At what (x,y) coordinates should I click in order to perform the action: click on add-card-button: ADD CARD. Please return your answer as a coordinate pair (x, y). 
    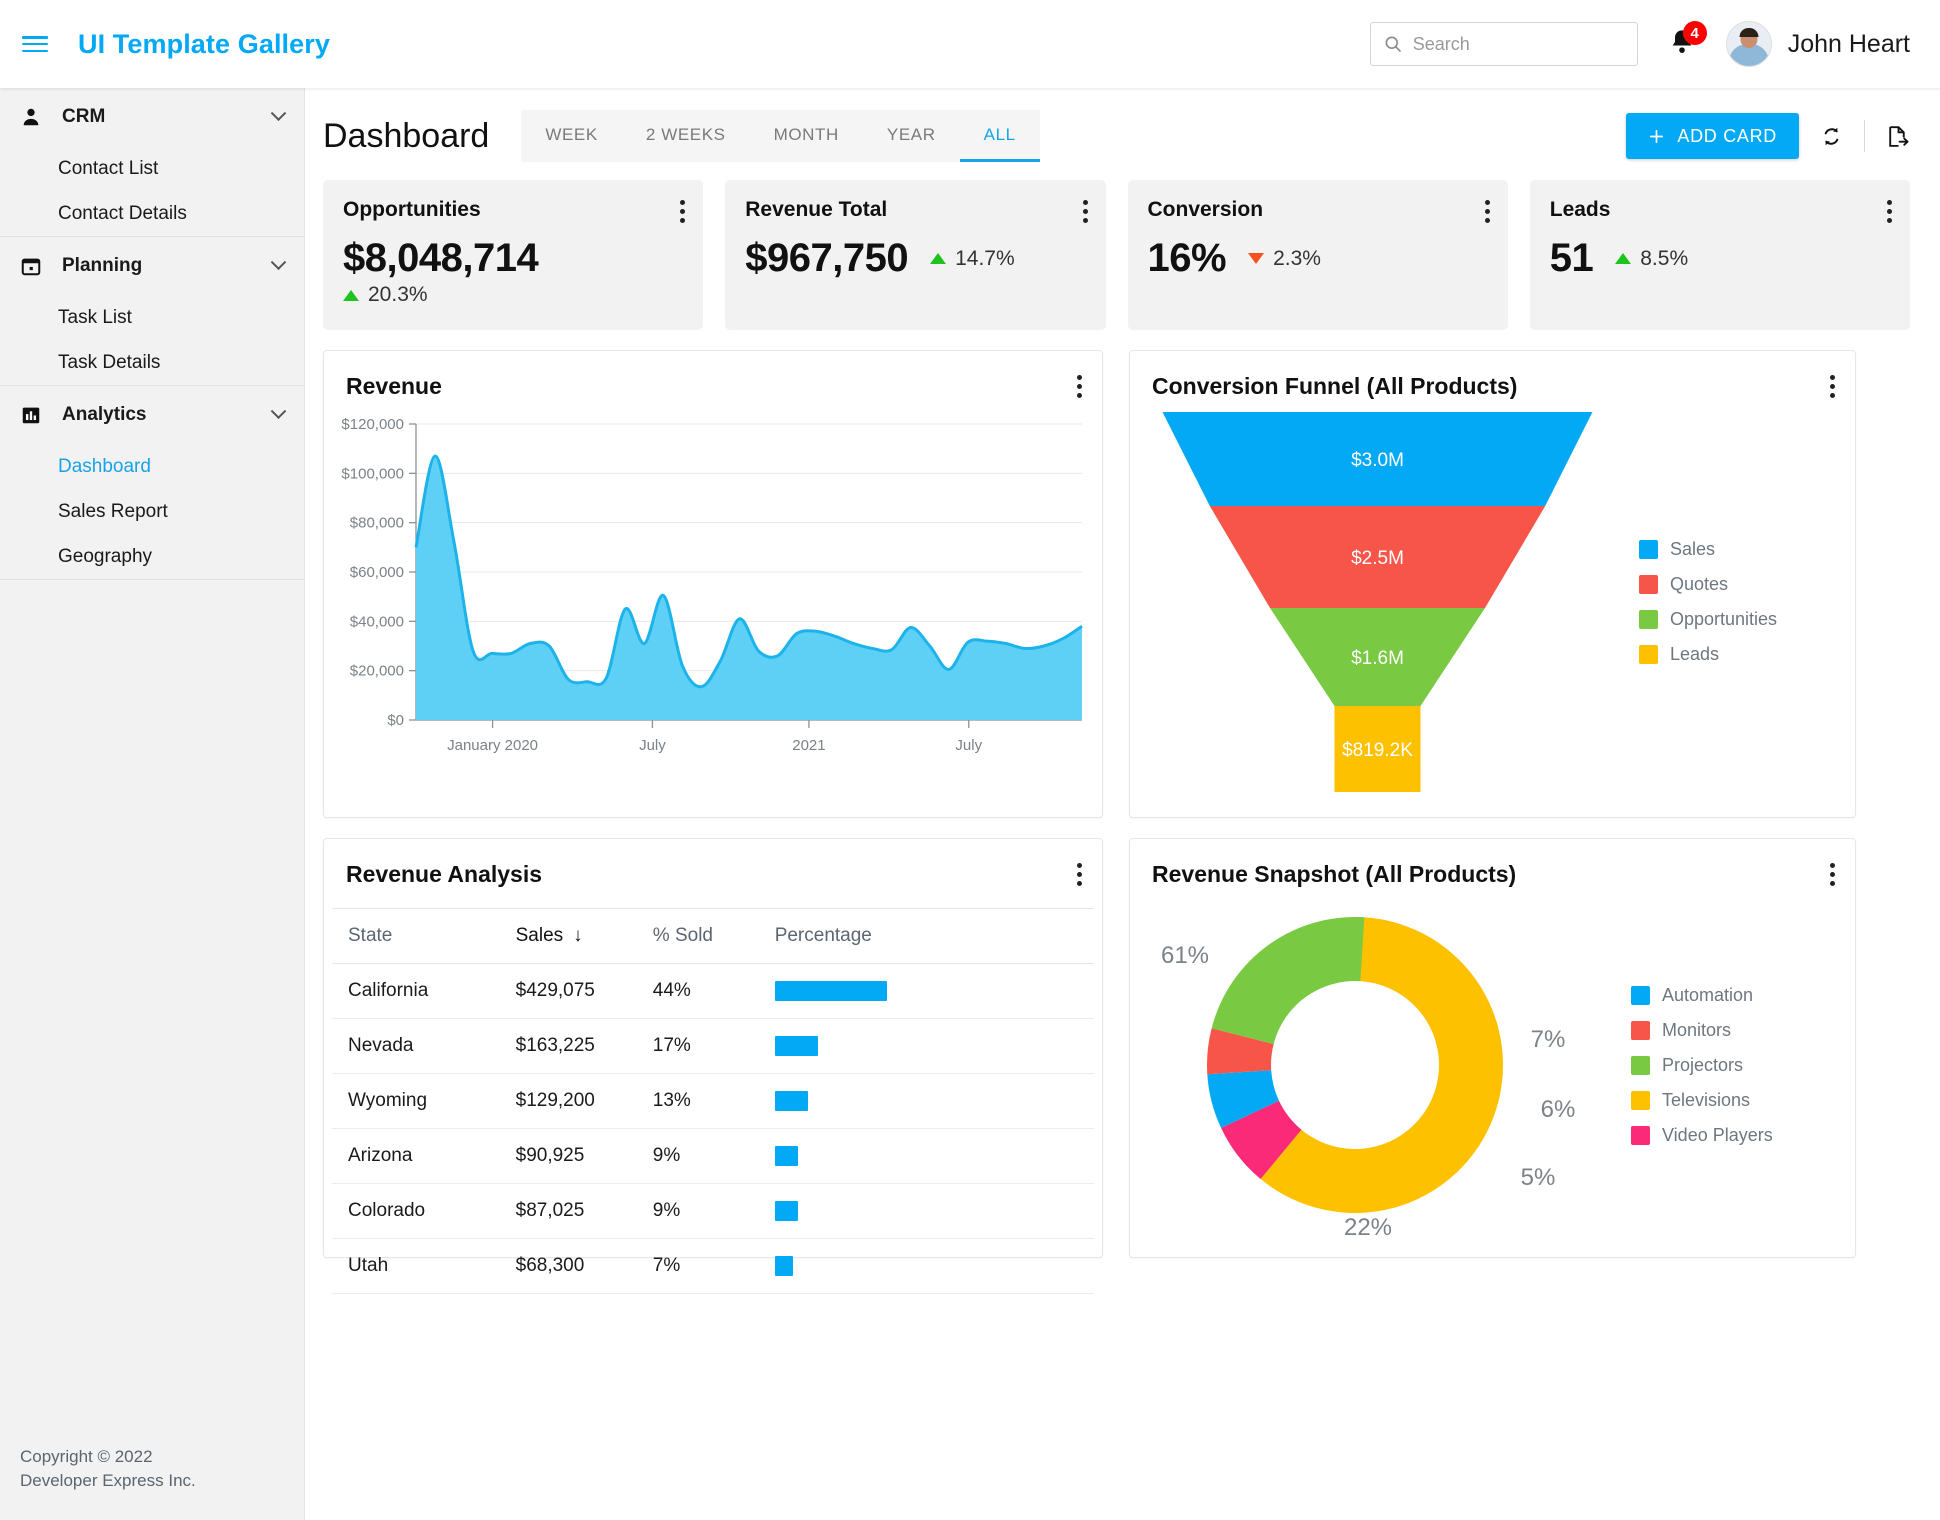
    Looking at the image, I should click on (1712, 136).